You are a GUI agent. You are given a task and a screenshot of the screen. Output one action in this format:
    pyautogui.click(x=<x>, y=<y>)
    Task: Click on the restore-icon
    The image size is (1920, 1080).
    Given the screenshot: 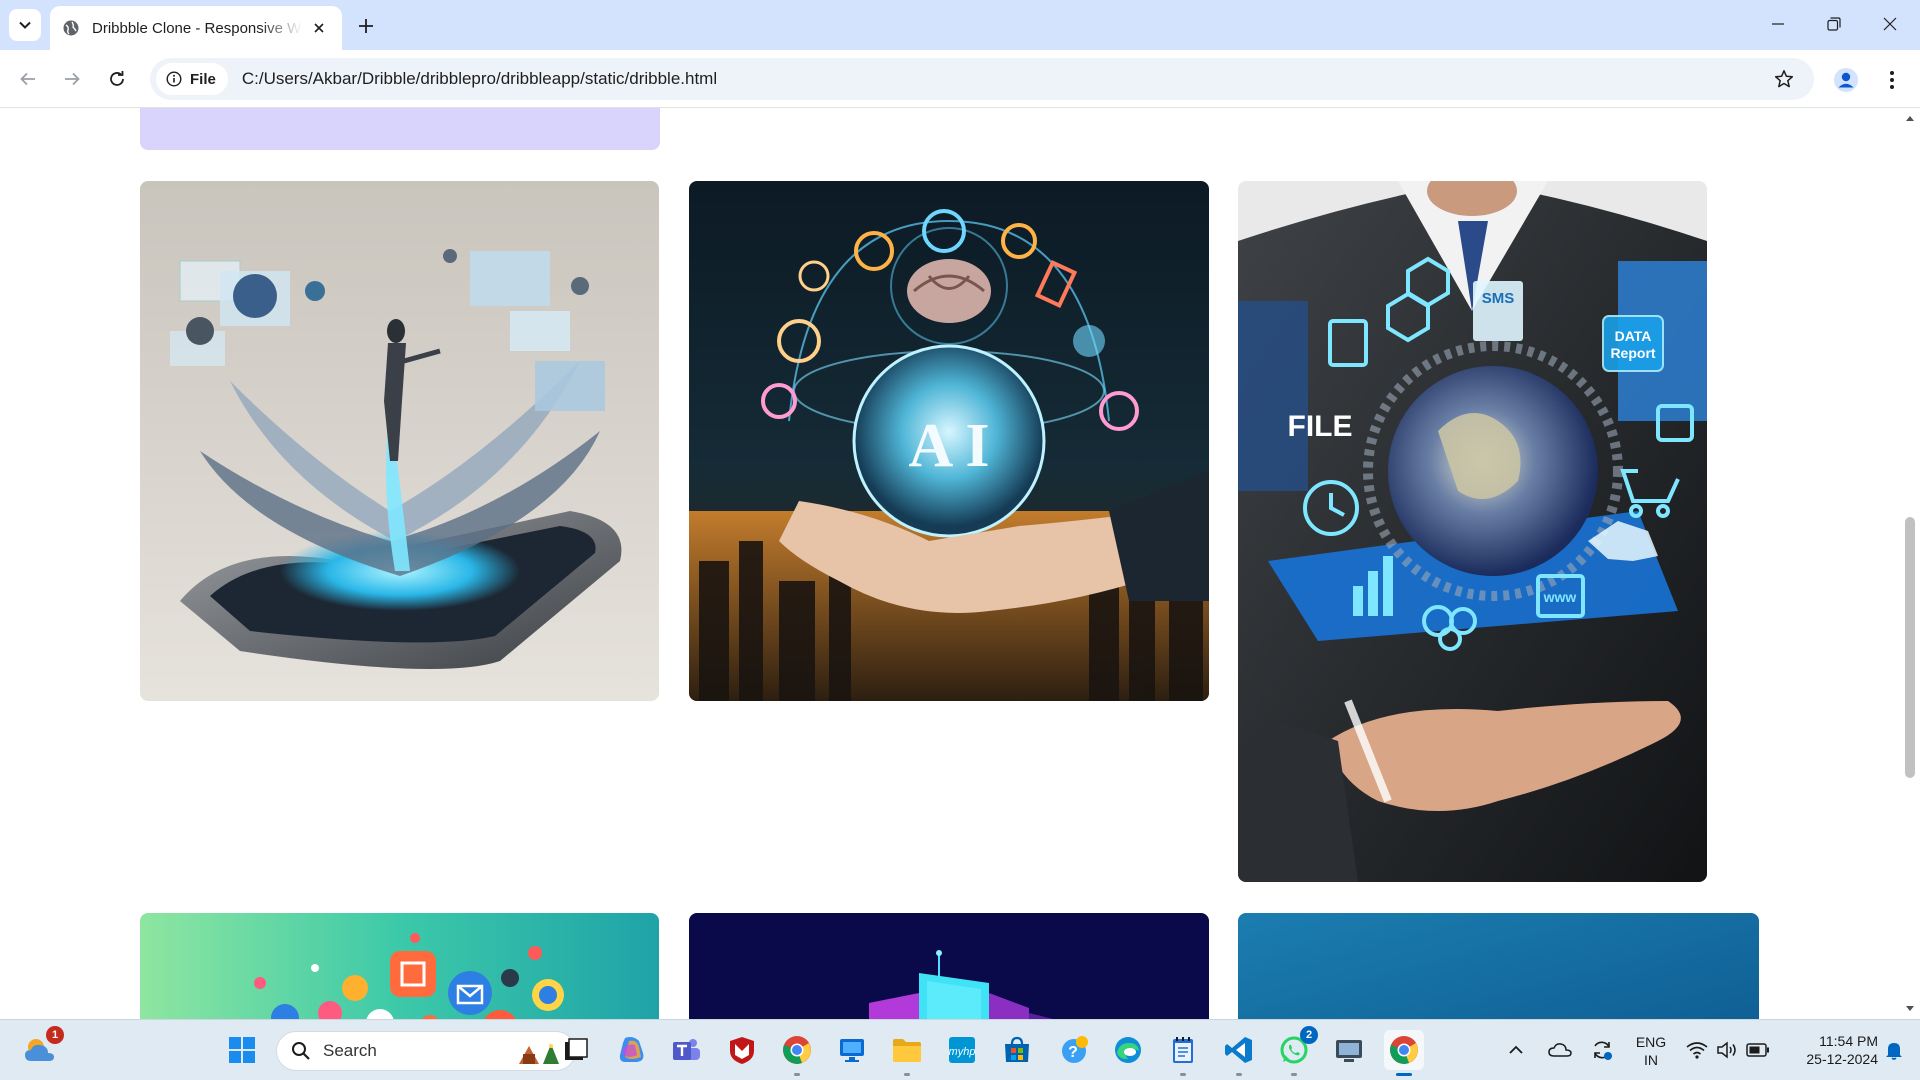 What is the action you would take?
    pyautogui.click(x=1834, y=24)
    